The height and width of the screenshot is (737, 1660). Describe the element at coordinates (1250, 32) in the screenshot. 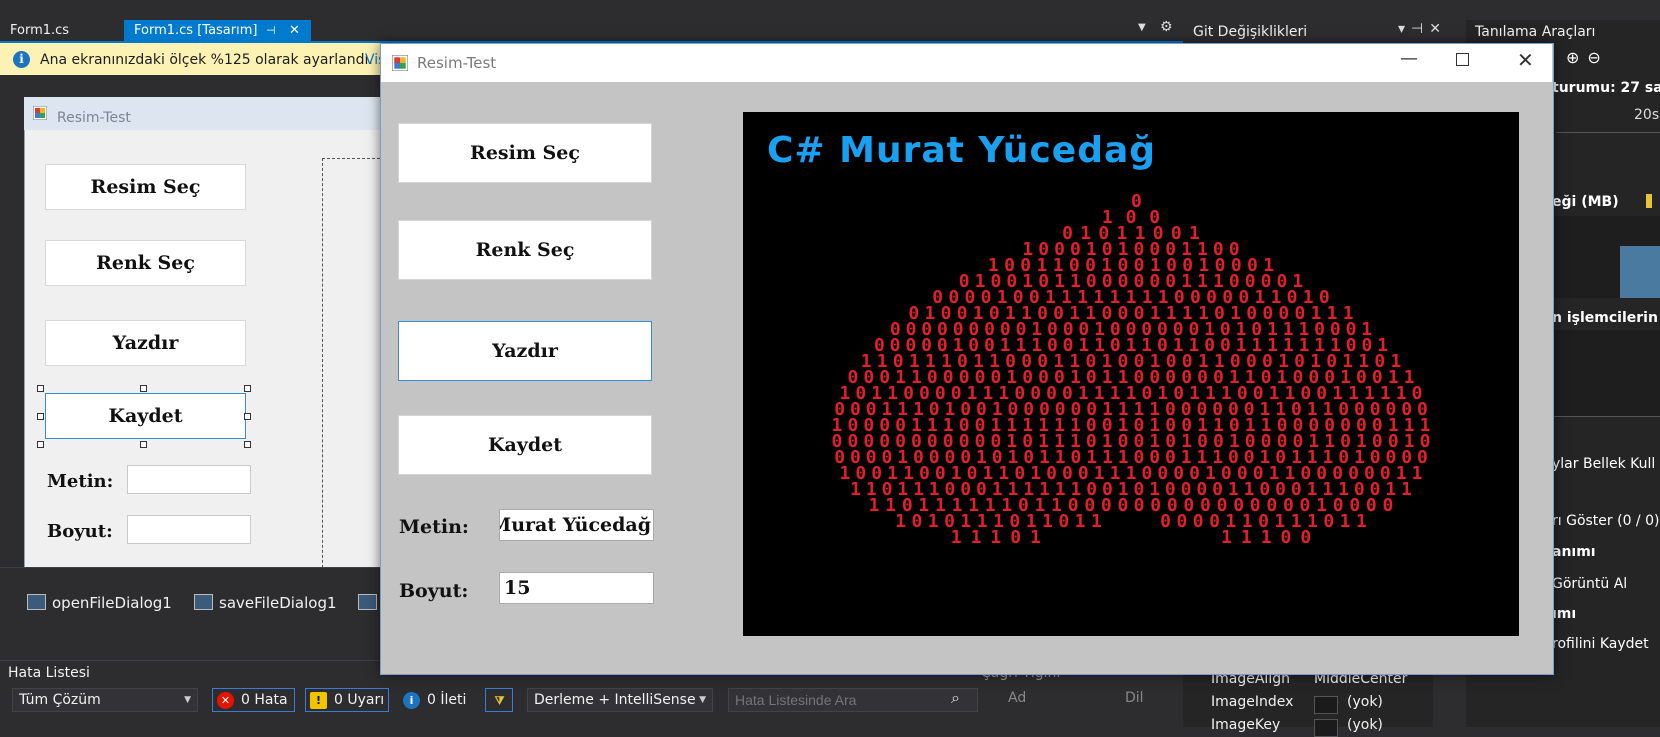

I see `git-changes-title: Git Değişiklikleri` at that location.